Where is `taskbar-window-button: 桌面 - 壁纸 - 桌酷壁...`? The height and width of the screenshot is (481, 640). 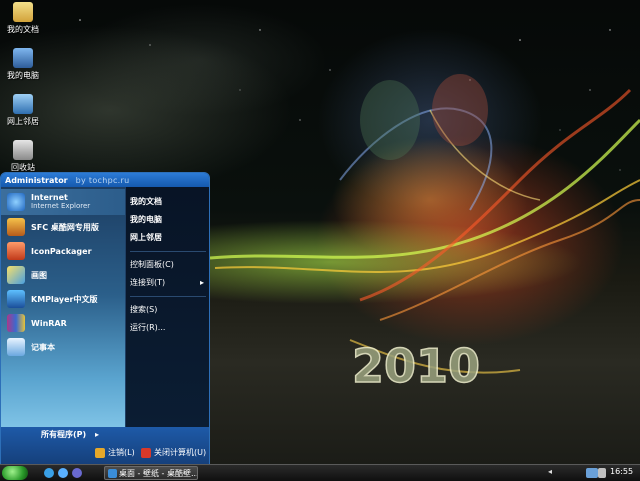 taskbar-window-button: 桌面 - 壁纸 - 桌酷壁... is located at coordinates (151, 473).